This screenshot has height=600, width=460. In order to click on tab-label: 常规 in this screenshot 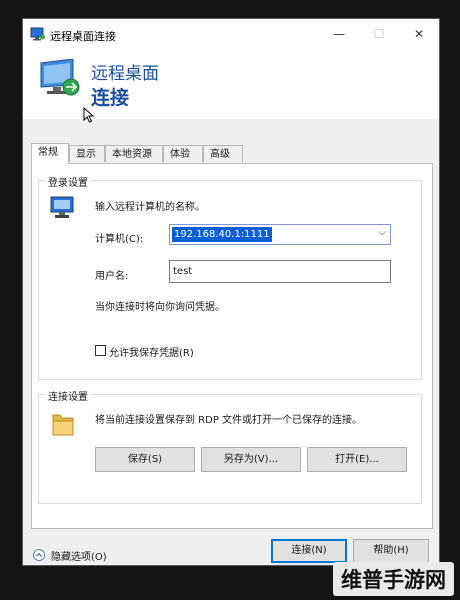, I will do `click(48, 152)`.